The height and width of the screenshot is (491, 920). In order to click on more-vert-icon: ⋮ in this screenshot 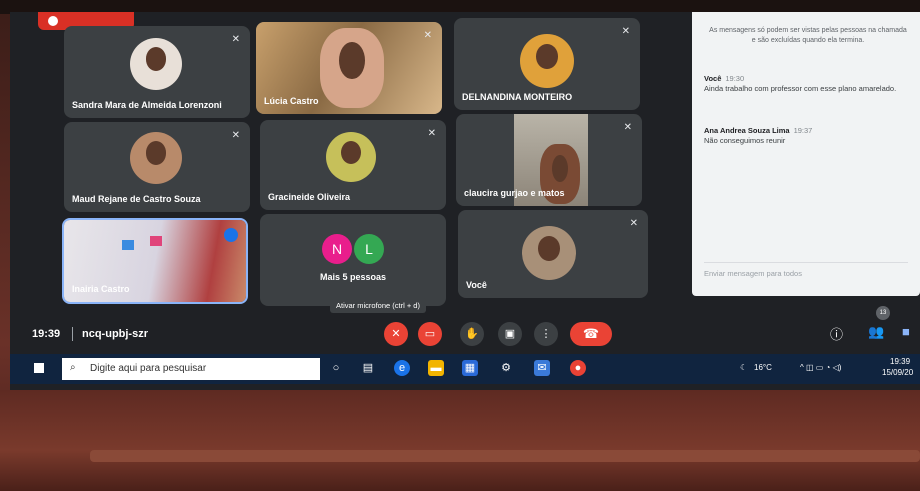, I will do `click(546, 334)`.